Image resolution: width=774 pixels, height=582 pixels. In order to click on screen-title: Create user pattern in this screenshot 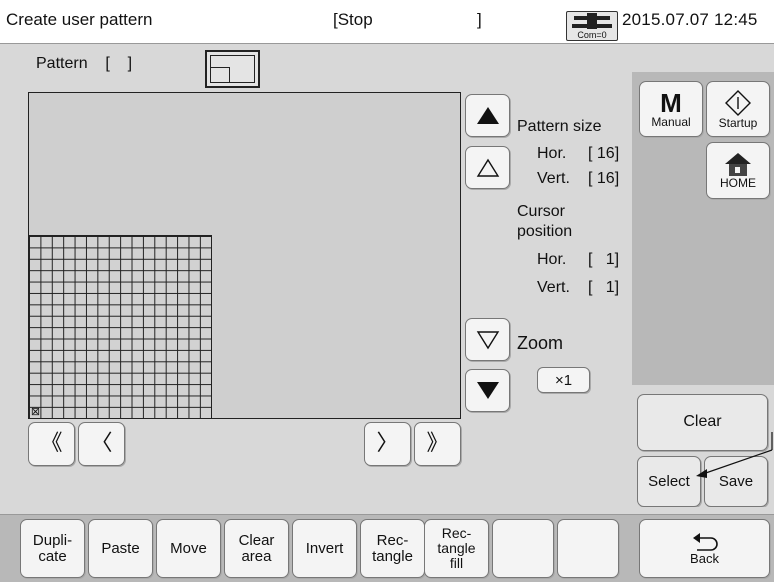, I will do `click(79, 19)`.